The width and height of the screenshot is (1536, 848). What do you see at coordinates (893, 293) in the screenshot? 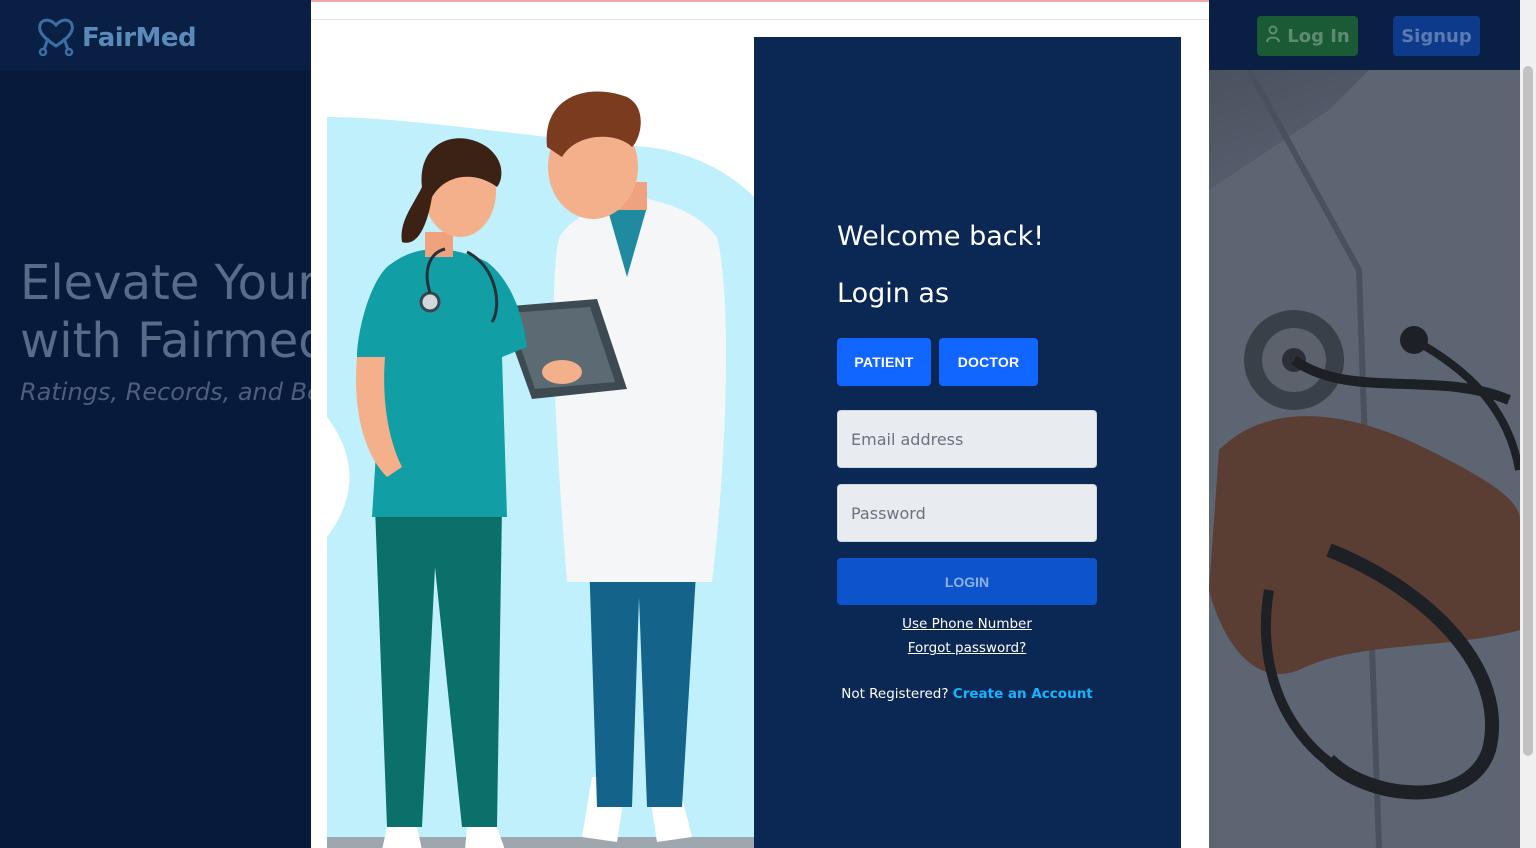
I see `login-as-heading: Login as` at bounding box center [893, 293].